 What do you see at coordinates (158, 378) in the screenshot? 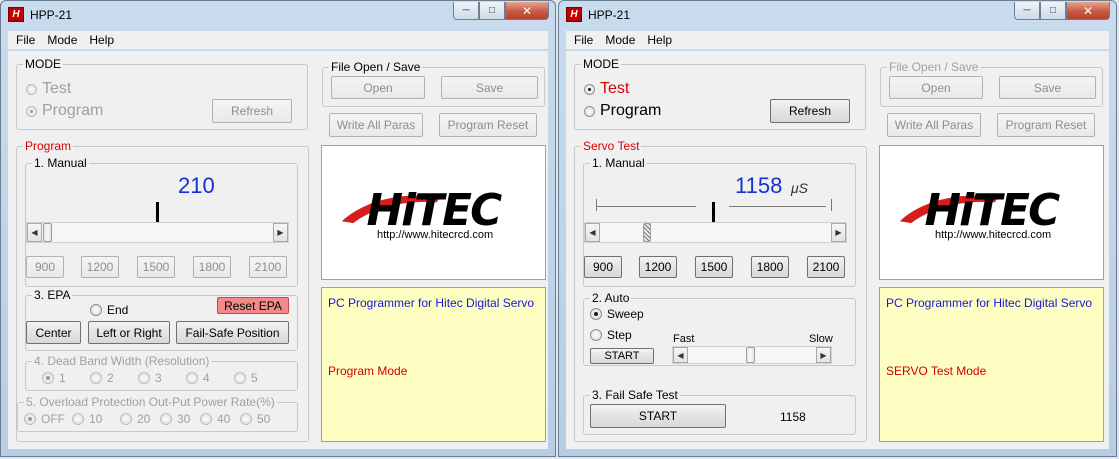
I see `deadband-3-label: 3` at bounding box center [158, 378].